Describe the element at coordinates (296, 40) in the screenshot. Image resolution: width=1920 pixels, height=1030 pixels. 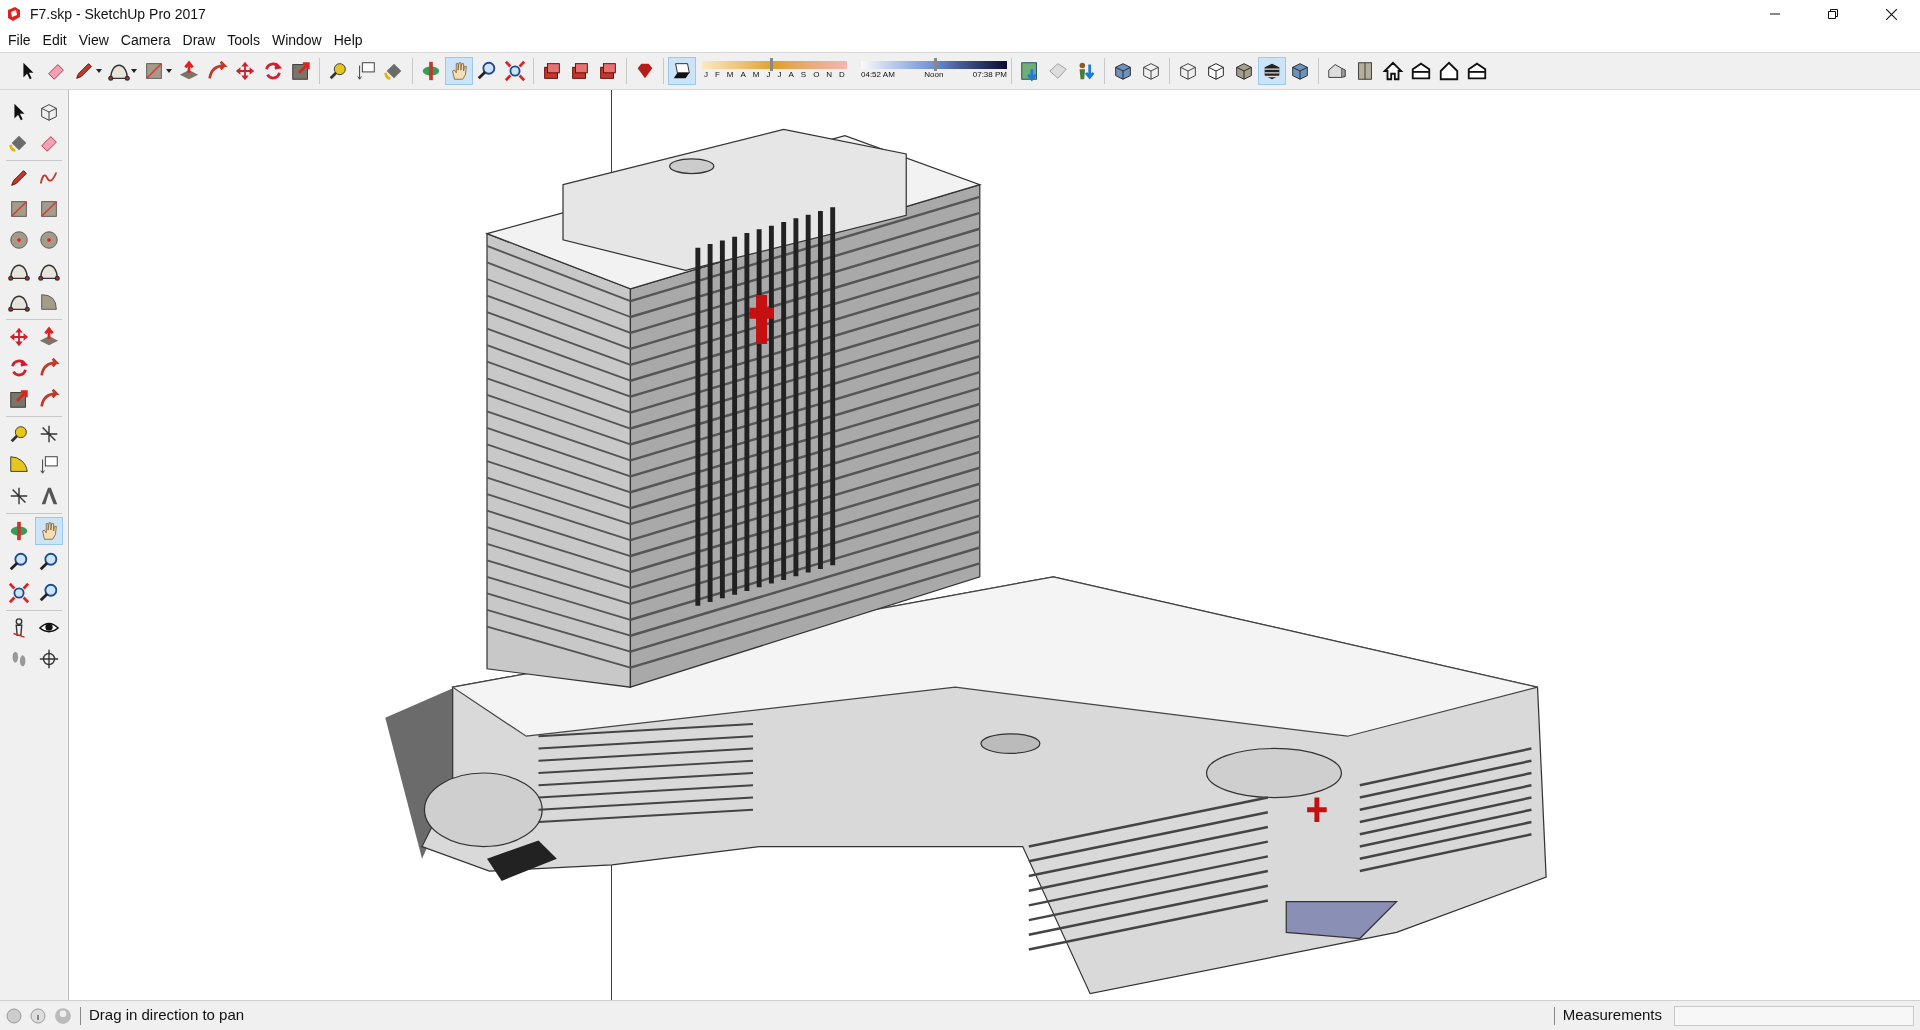
I see `menu-item: Window` at that location.